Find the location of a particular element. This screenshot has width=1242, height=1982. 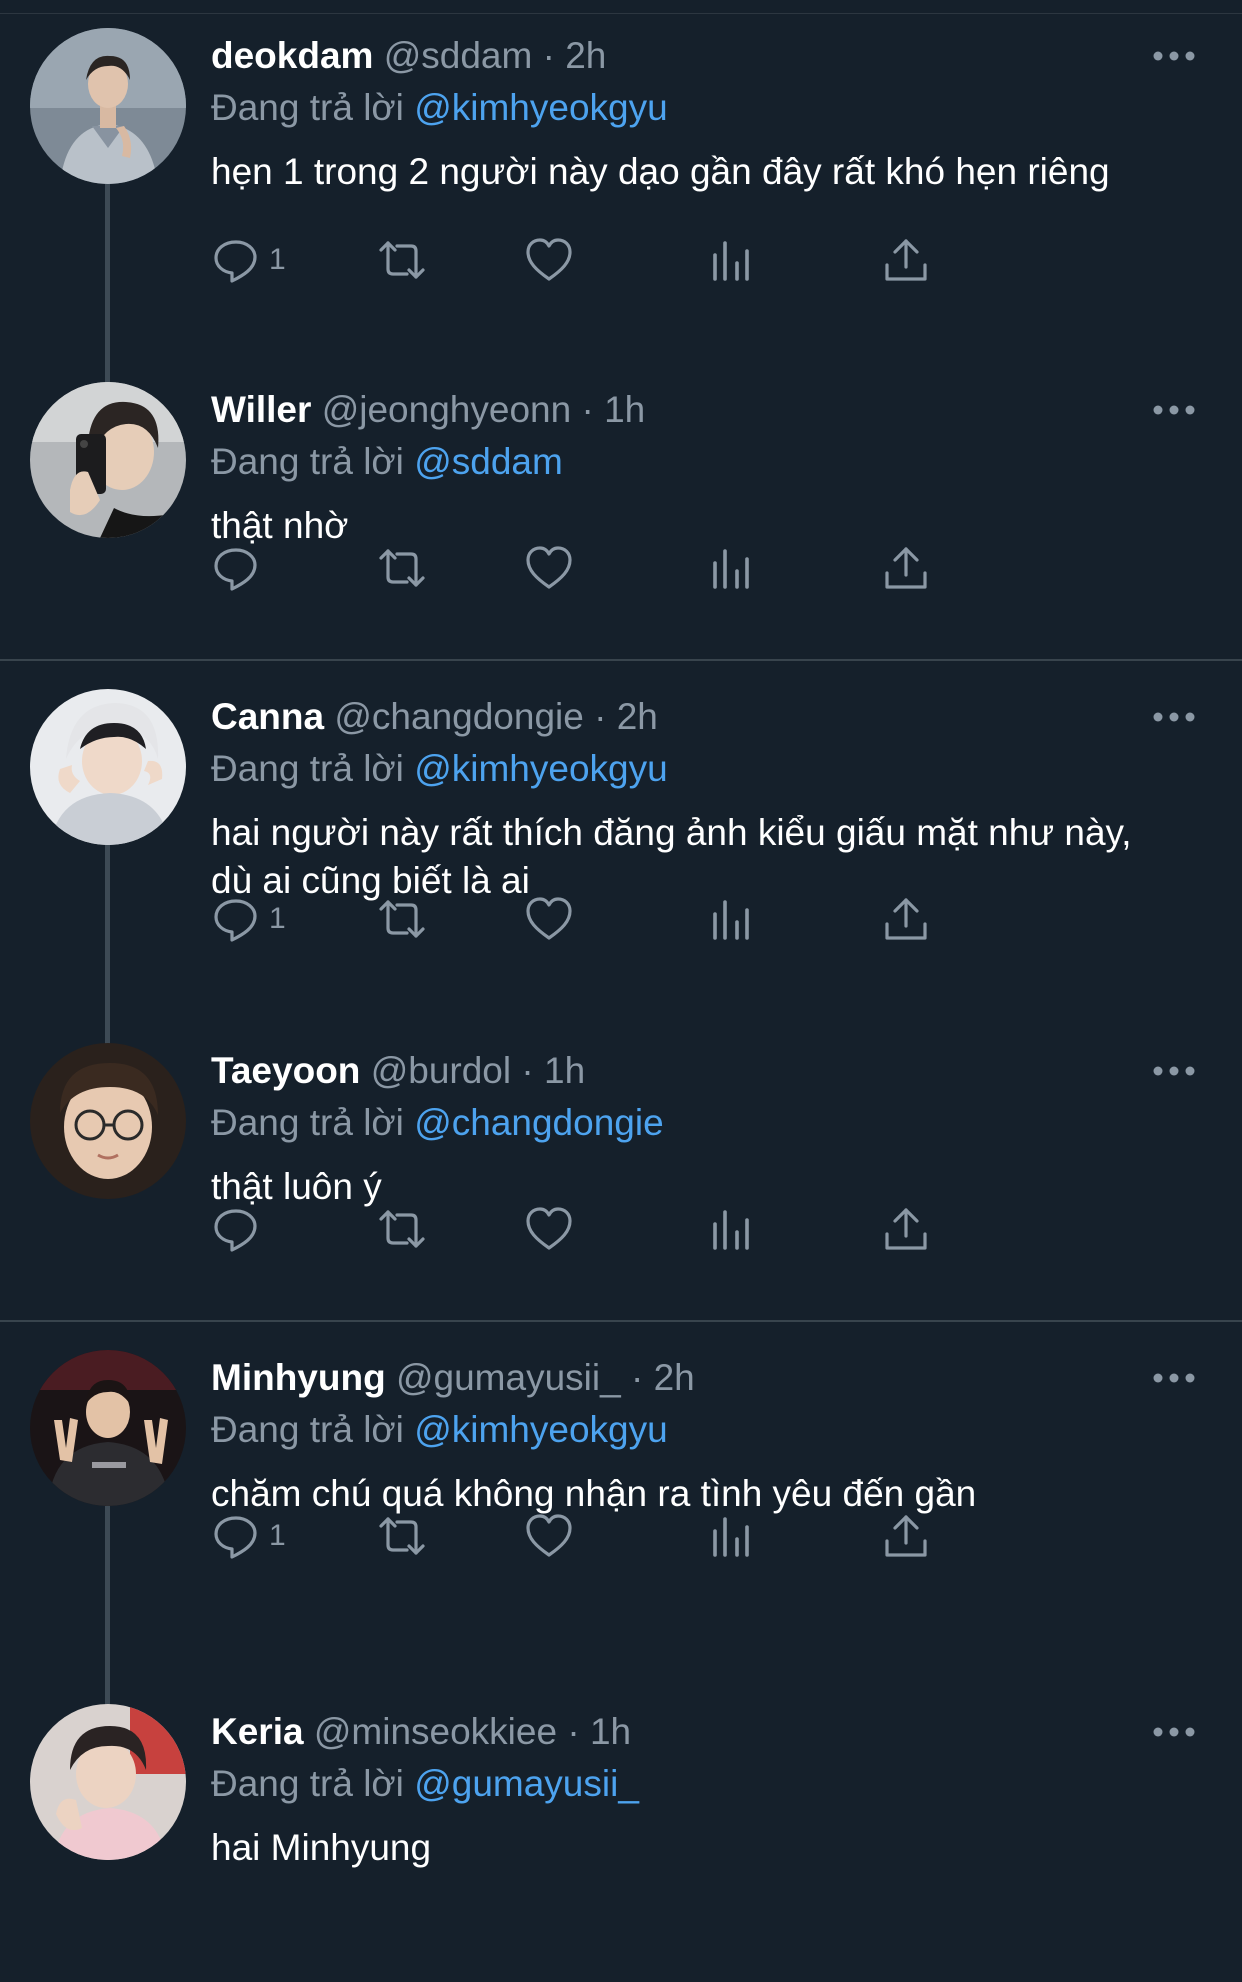

tweet-header: Taeyoon @burdol · 1h is located at coordinates (701, 1071).